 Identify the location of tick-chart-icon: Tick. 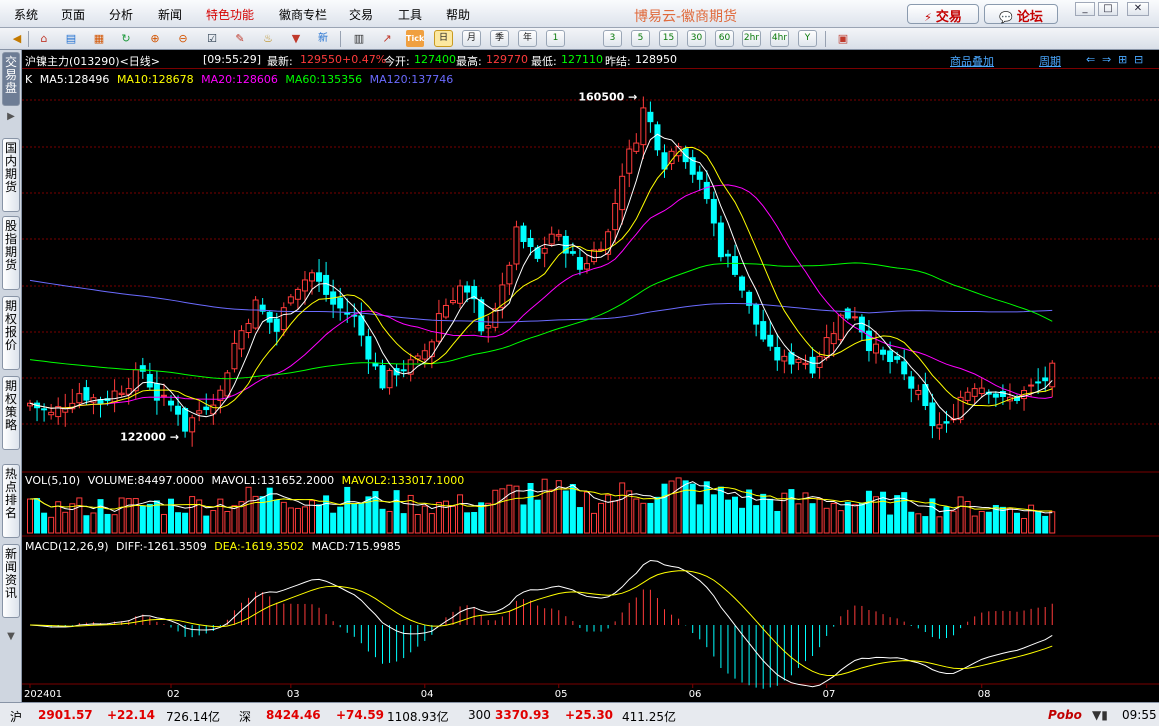
(415, 38).